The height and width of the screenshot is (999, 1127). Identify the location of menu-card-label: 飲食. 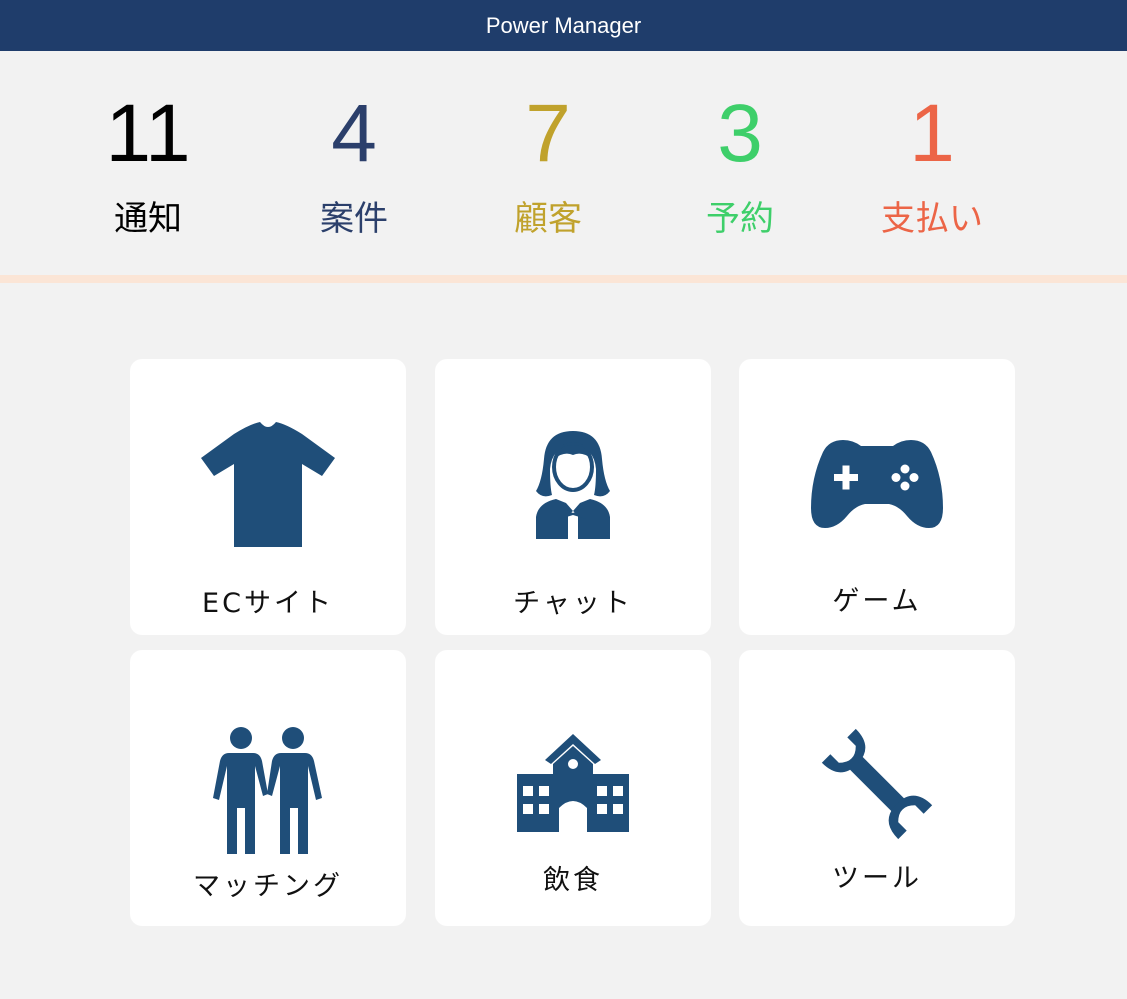
(573, 880).